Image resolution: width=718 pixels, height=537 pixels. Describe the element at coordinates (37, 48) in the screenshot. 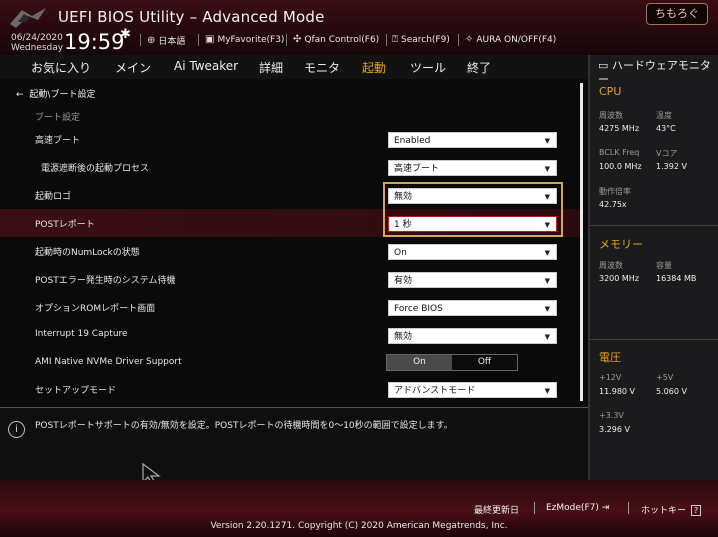

I see `weekday-text: Wednesday` at that location.